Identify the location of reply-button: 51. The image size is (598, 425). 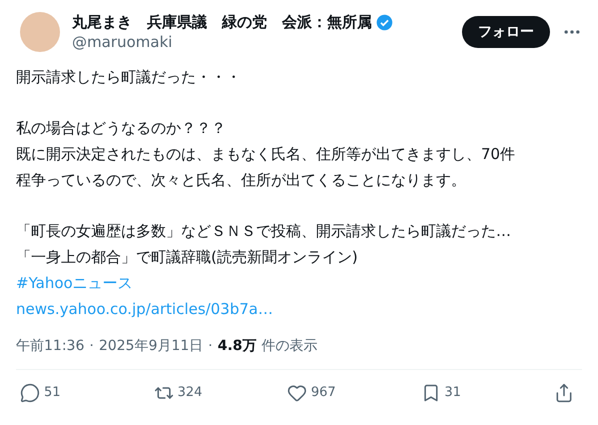
(65, 392).